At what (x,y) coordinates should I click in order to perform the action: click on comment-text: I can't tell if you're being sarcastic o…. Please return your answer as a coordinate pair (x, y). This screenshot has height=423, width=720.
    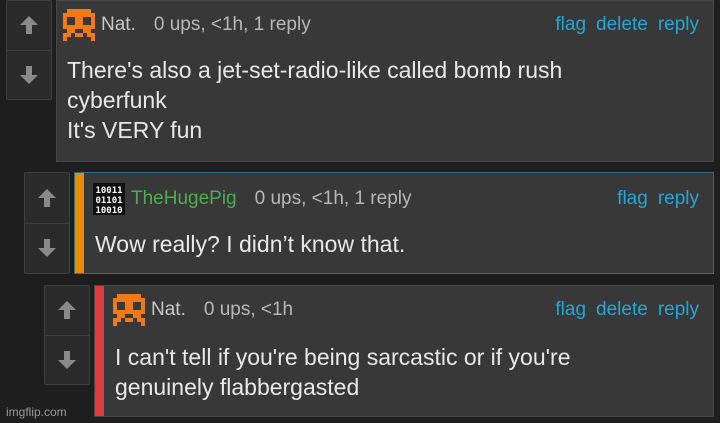
    Looking at the image, I should click on (343, 372).